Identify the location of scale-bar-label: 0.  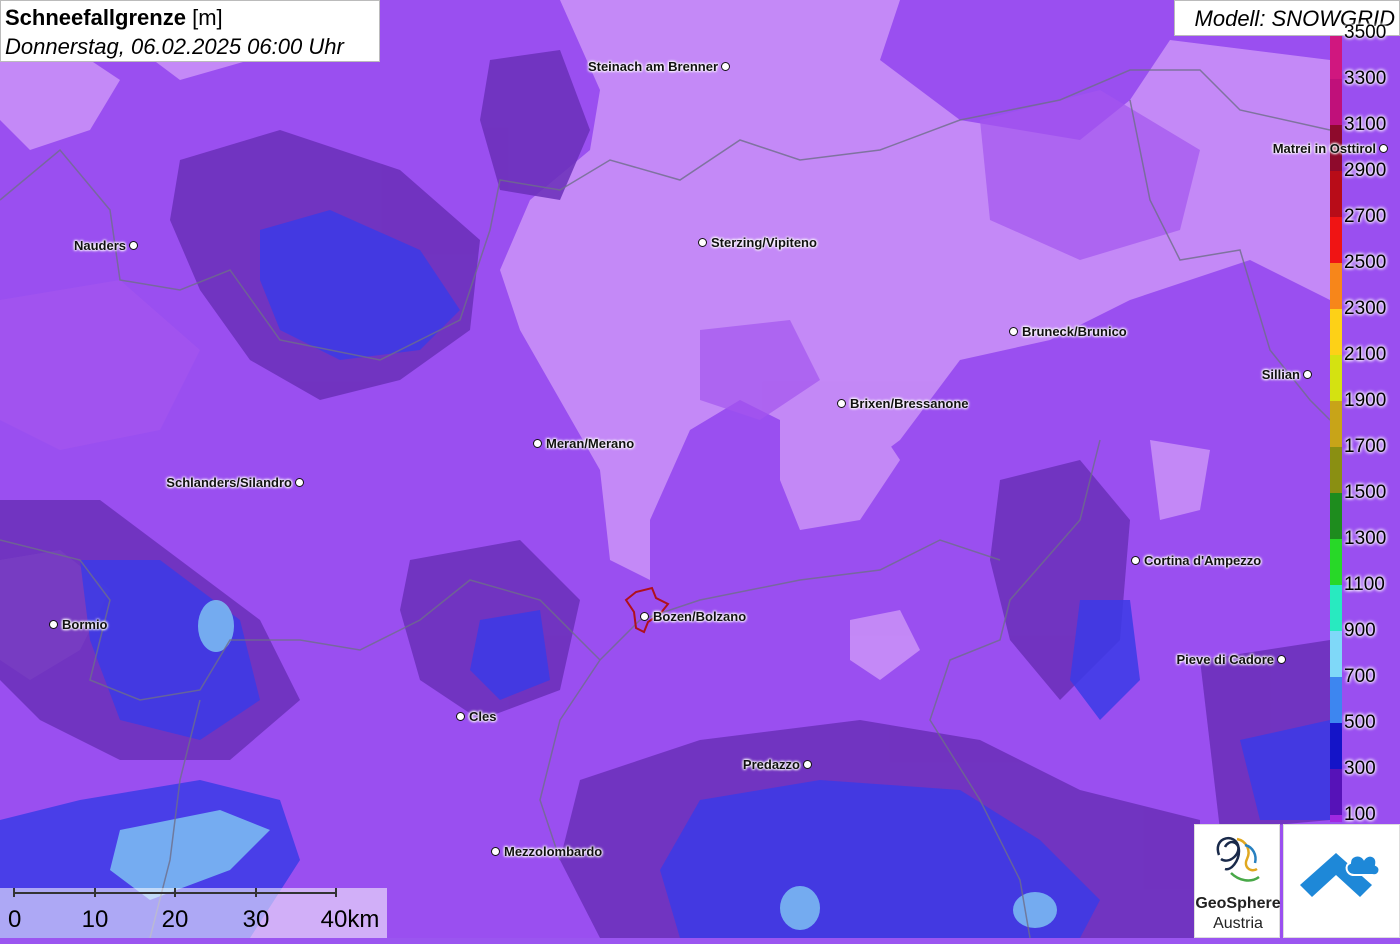
(15, 919).